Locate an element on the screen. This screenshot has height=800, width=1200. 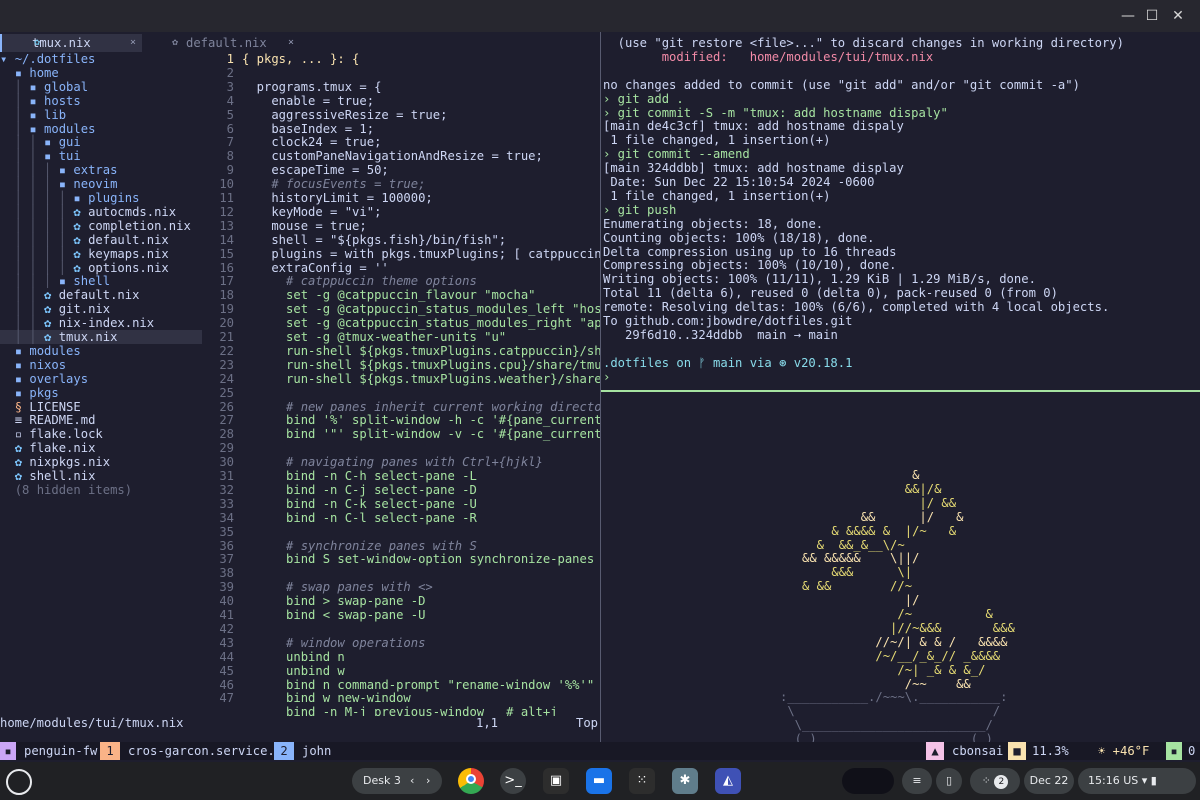
code-line: 36 # synchronize panes with S is located at coordinates (401, 546).